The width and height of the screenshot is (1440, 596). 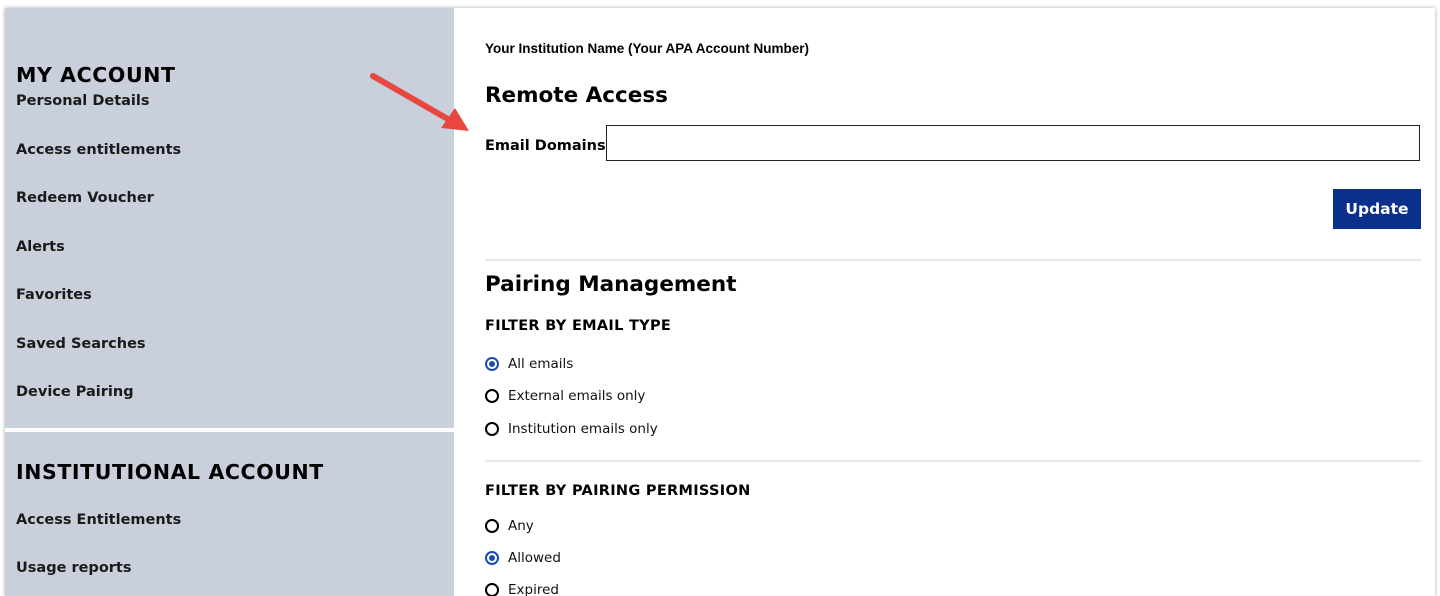 What do you see at coordinates (235, 392) in the screenshot?
I see `sidebar-item-device-pairing: Device Pairing` at bounding box center [235, 392].